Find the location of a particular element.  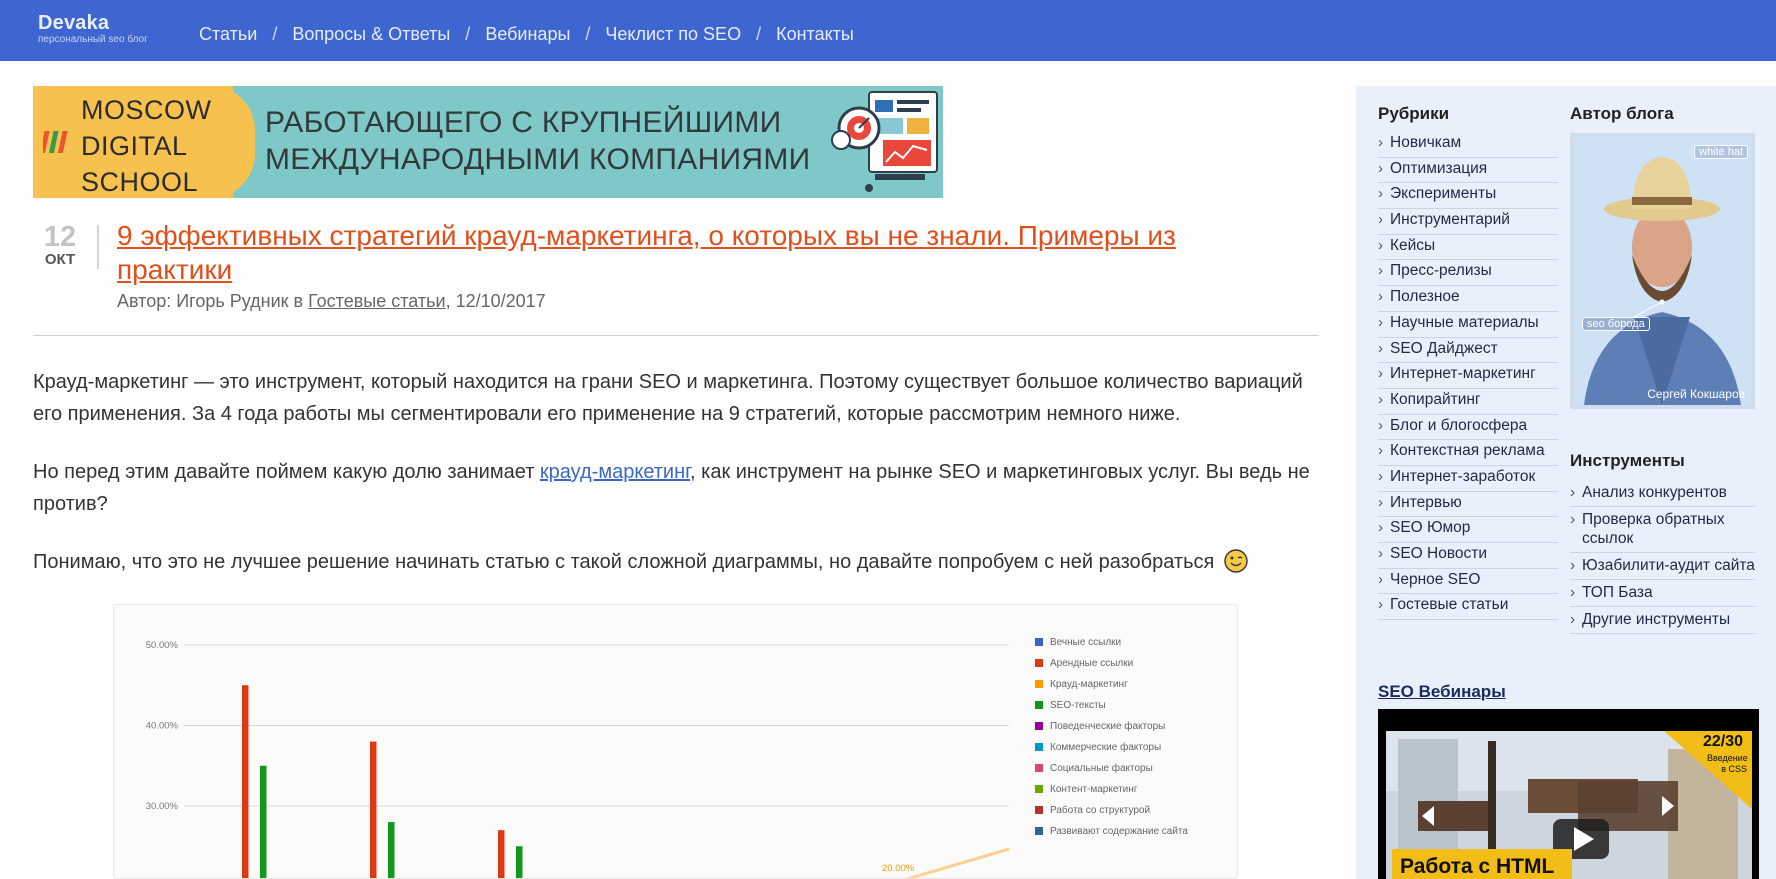

rubric-link: Контекстная реклама is located at coordinates (1468, 453).